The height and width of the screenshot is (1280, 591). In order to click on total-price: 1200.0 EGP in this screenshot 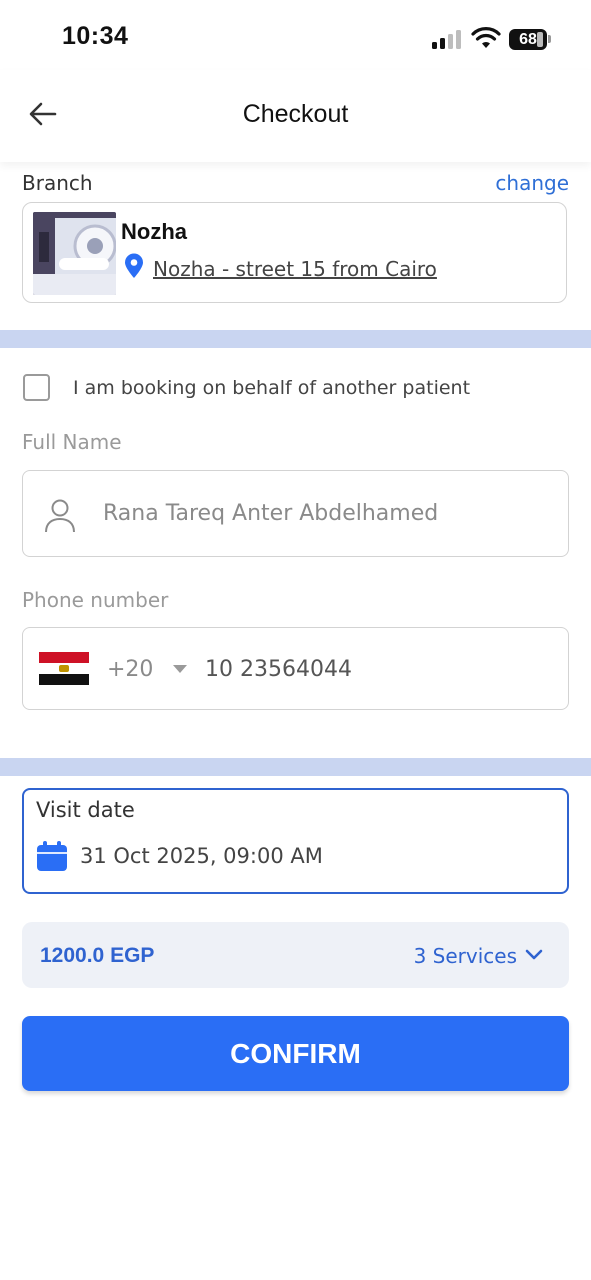, I will do `click(97, 955)`.